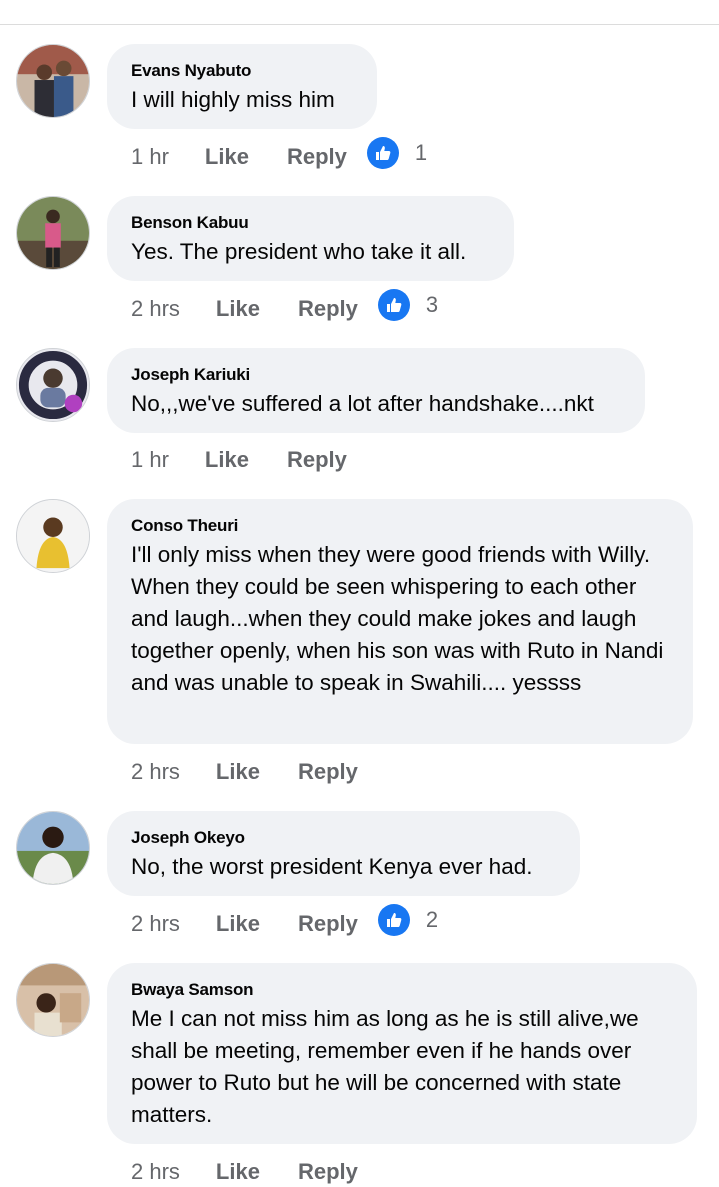 The height and width of the screenshot is (1187, 719). I want to click on comment-author: Benson Kabuu, so click(310, 223).